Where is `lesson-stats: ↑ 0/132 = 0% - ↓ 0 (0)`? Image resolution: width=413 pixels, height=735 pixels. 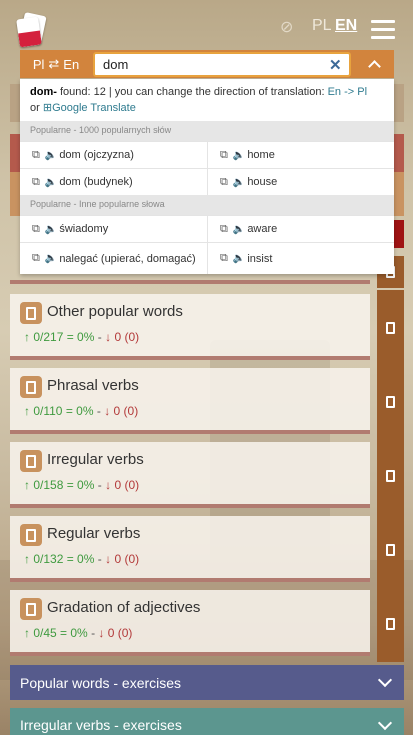 lesson-stats: ↑ 0/132 = 0% - ↓ 0 (0) is located at coordinates (81, 559).